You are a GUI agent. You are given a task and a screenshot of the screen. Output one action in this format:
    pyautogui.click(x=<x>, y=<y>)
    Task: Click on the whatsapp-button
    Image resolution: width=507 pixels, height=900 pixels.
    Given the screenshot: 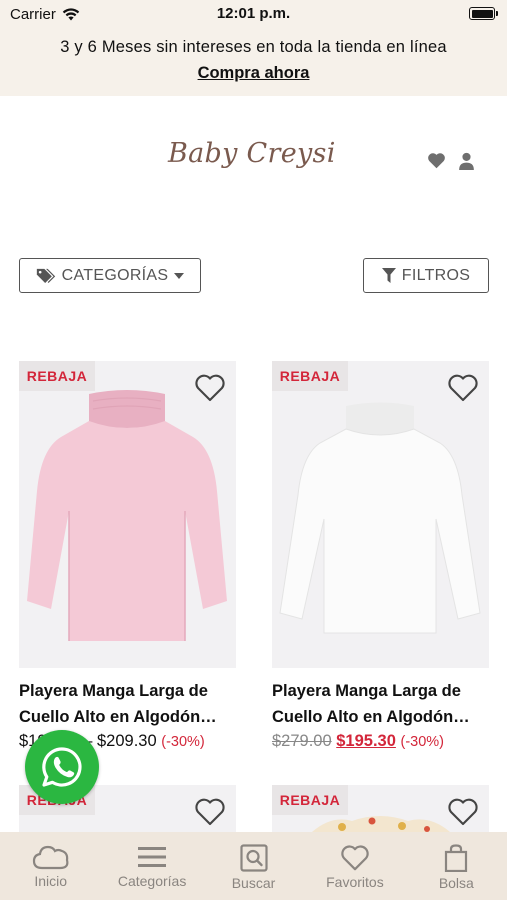 What is the action you would take?
    pyautogui.click(x=62, y=767)
    